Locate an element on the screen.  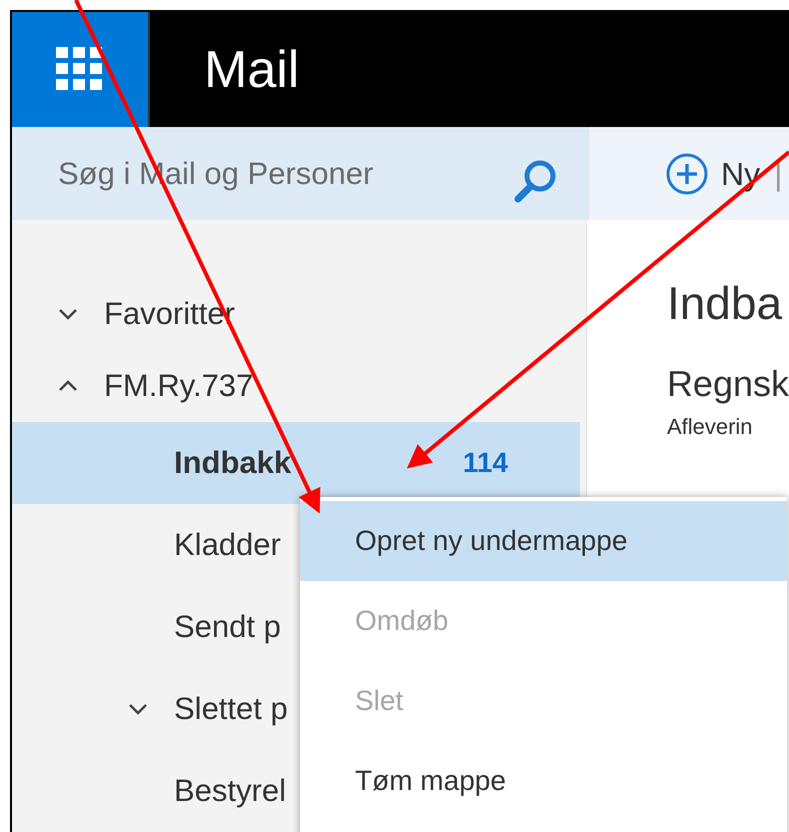
grid-icon is located at coordinates (80, 69).